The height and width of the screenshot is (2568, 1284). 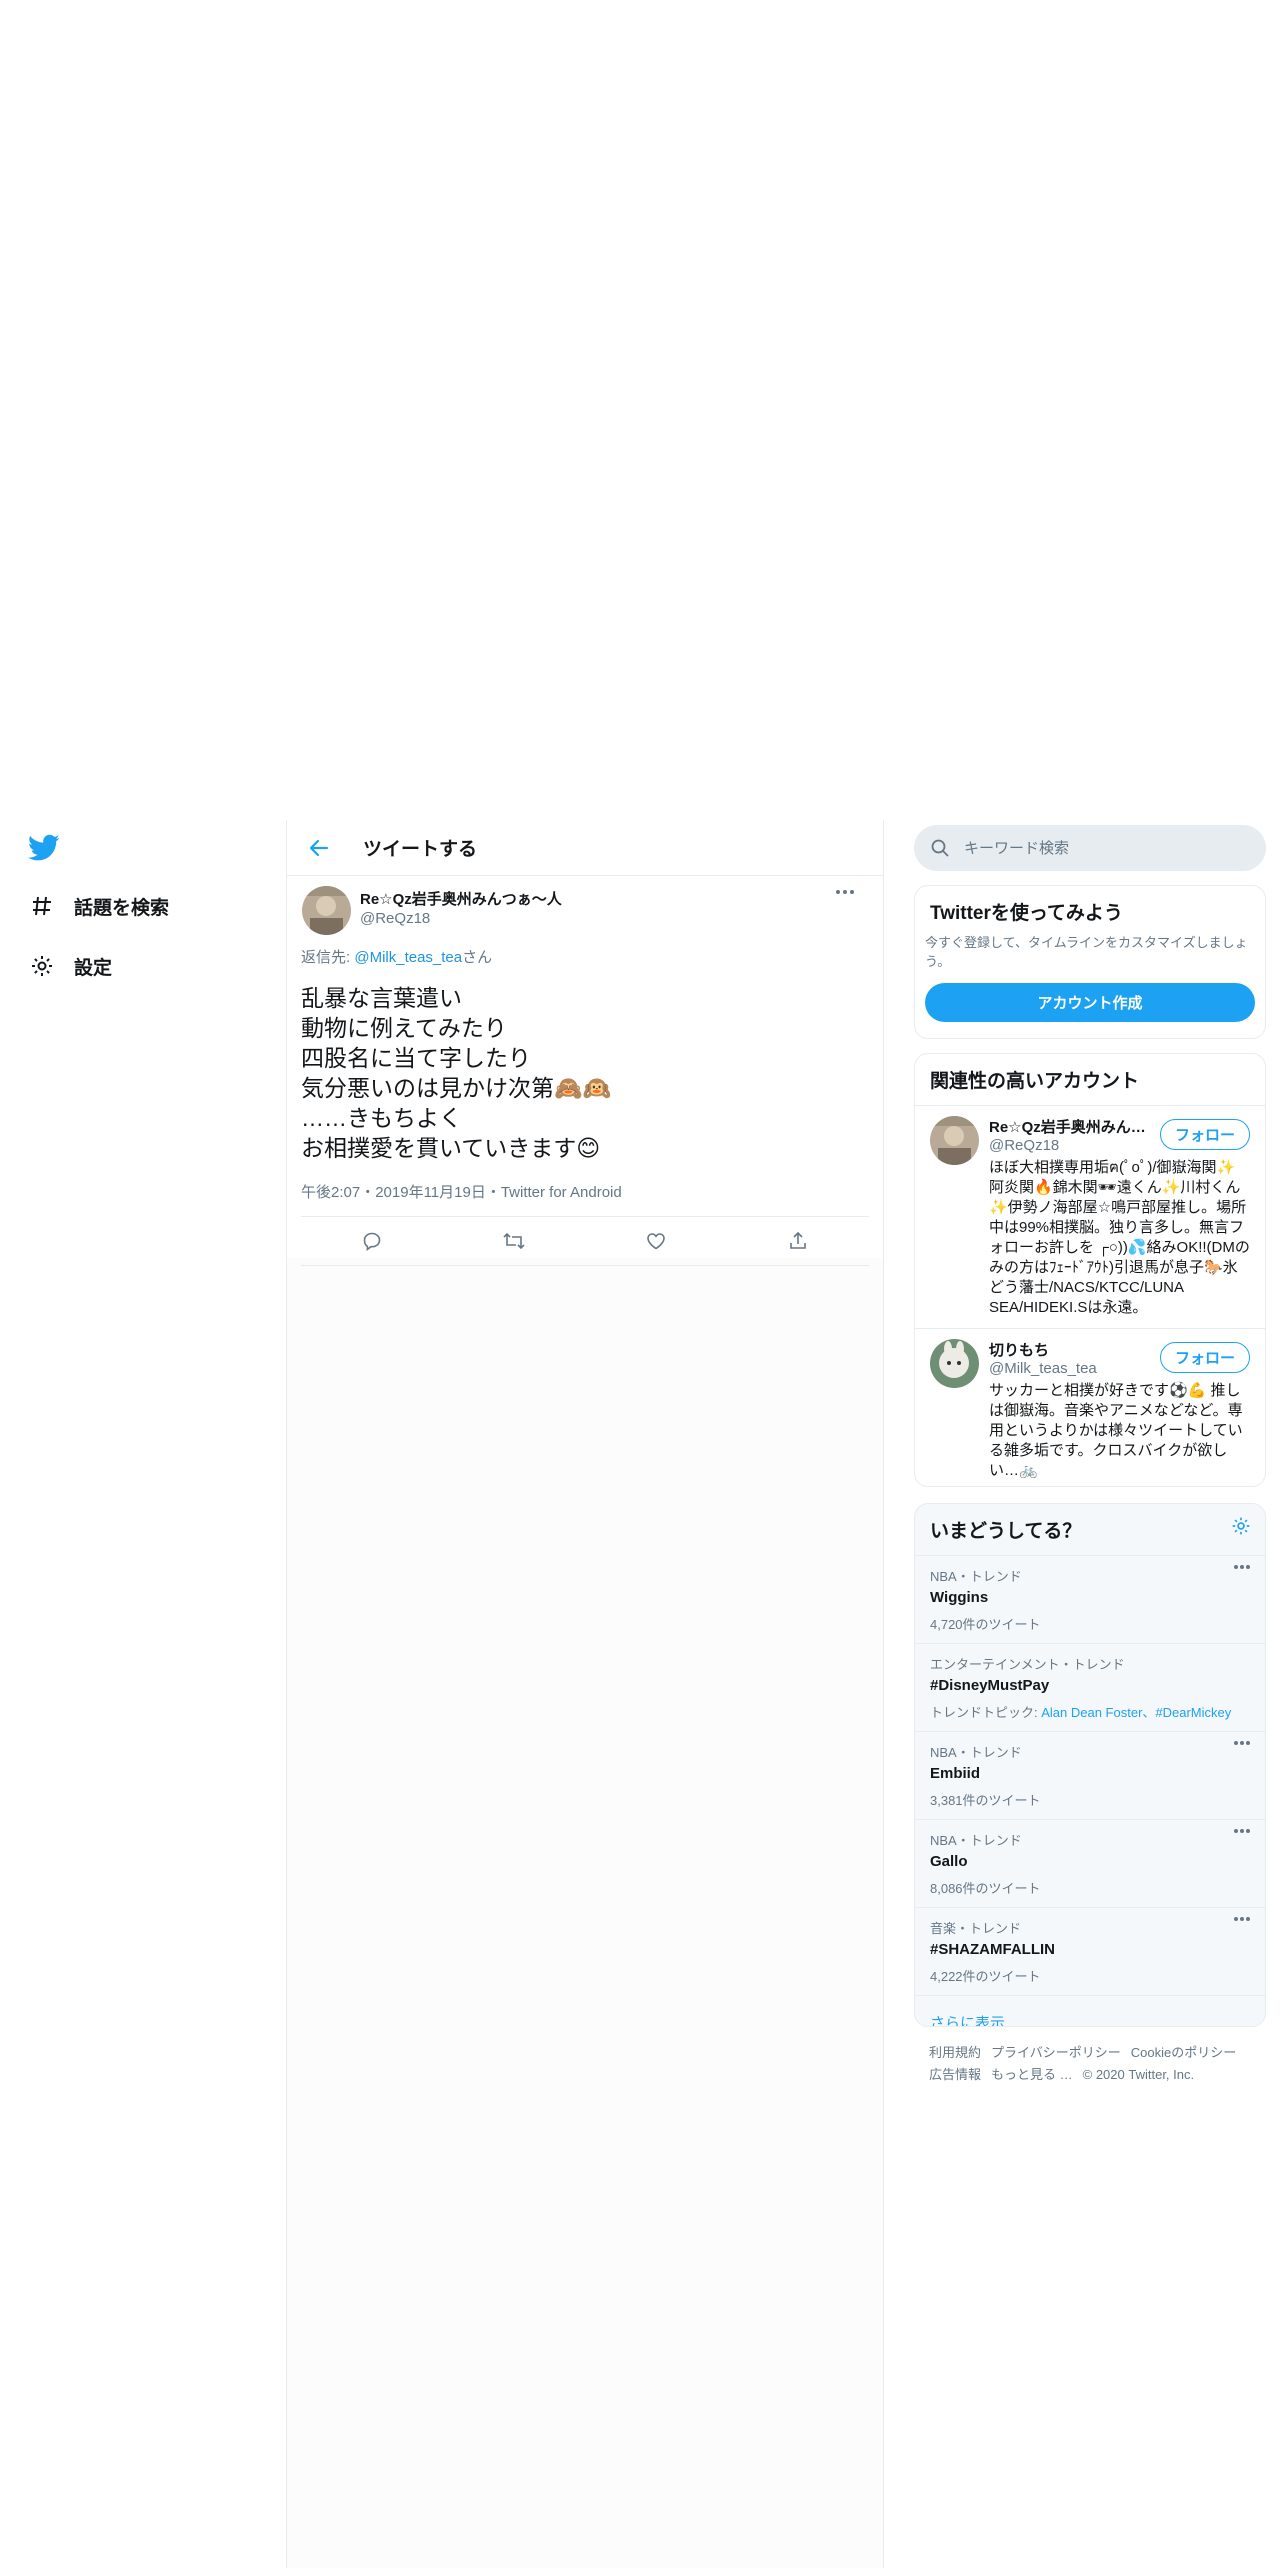 What do you see at coordinates (1138, 2074) in the screenshot?
I see `footer-copyright: © 2020 Twitter, Inc.` at bounding box center [1138, 2074].